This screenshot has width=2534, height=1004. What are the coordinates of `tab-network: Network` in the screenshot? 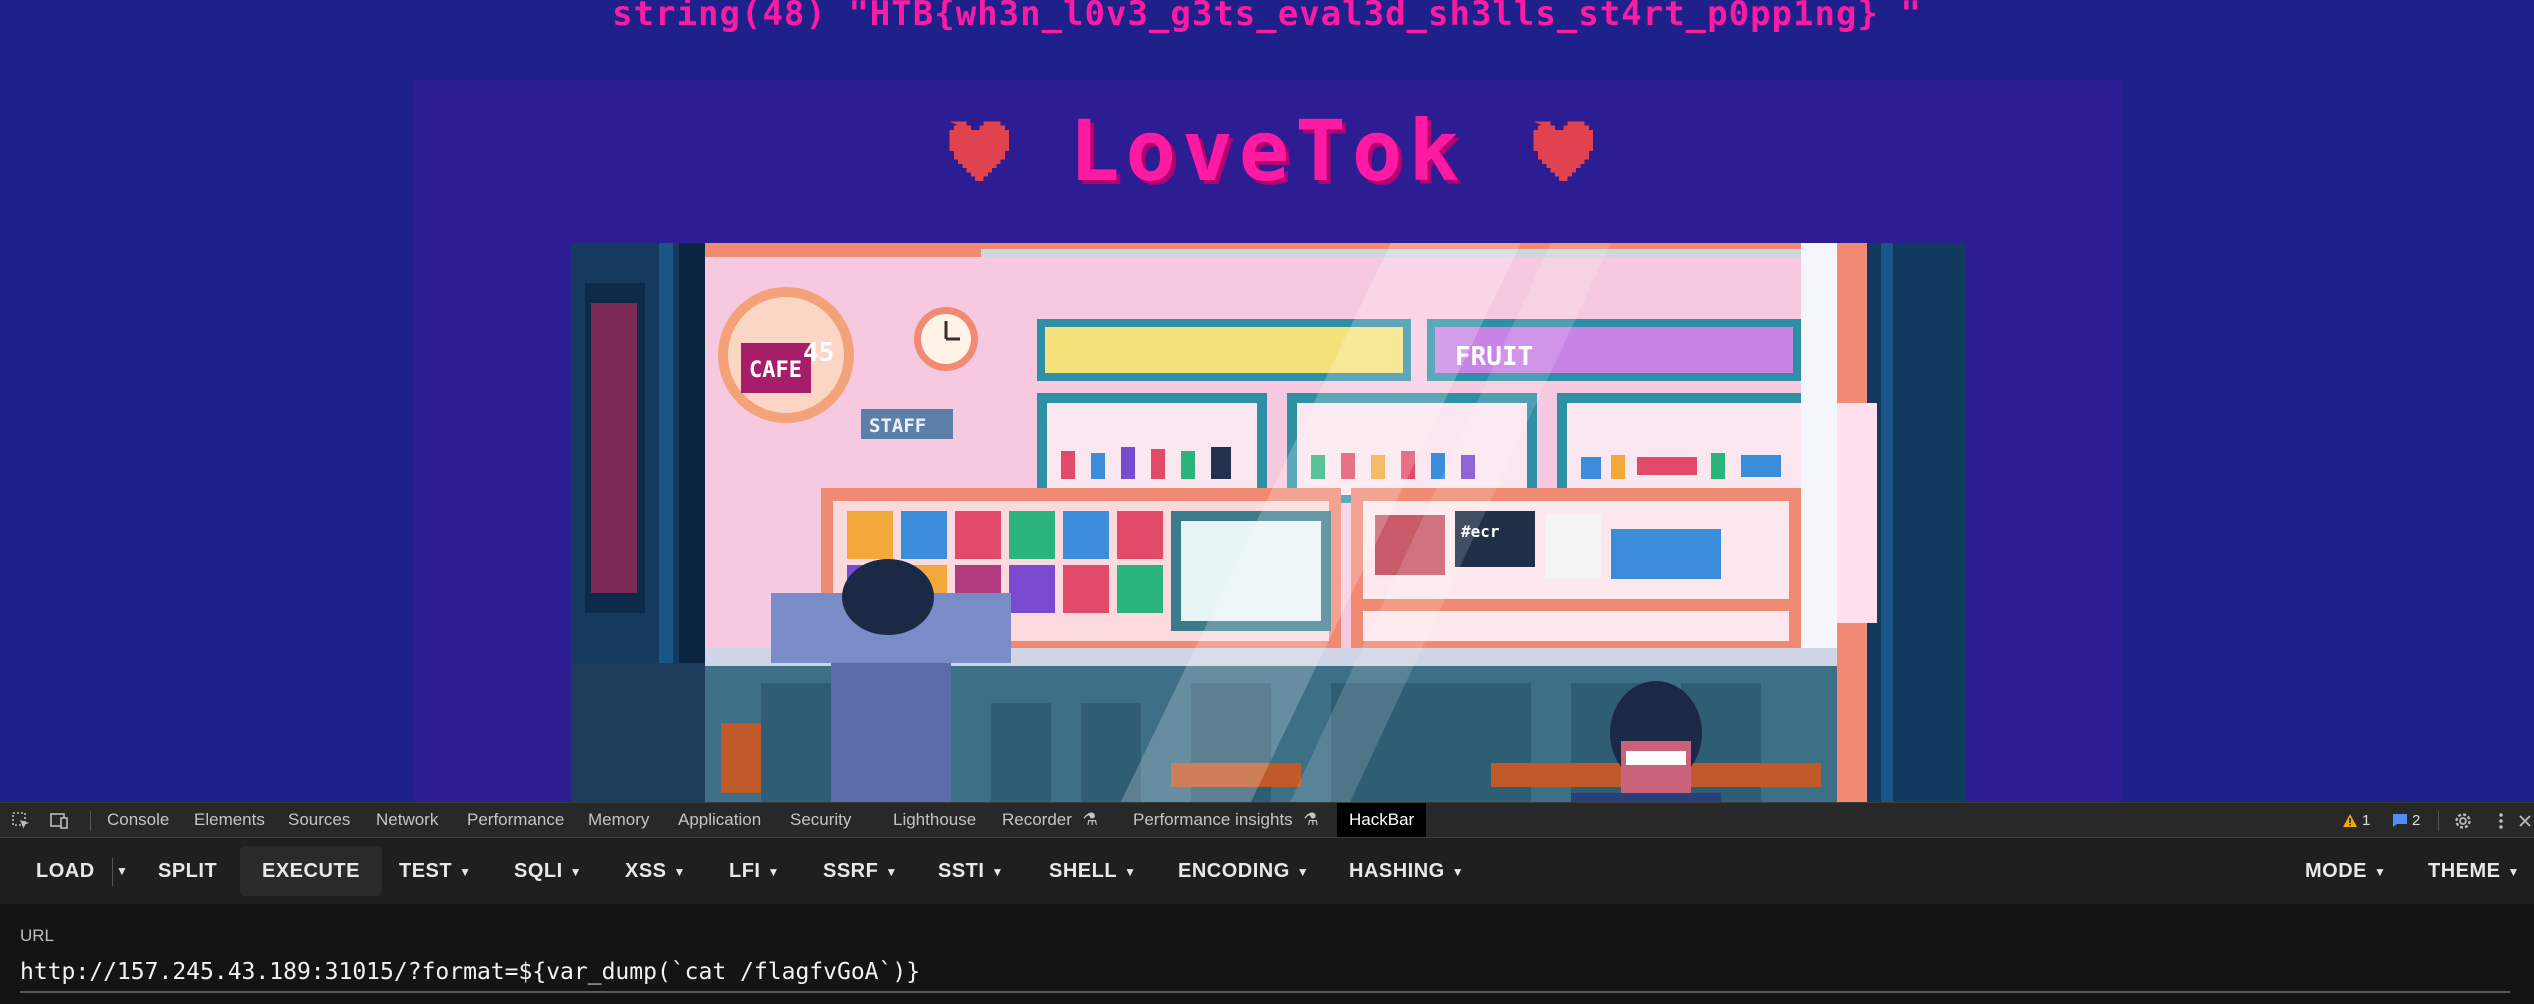 It's located at (407, 820).